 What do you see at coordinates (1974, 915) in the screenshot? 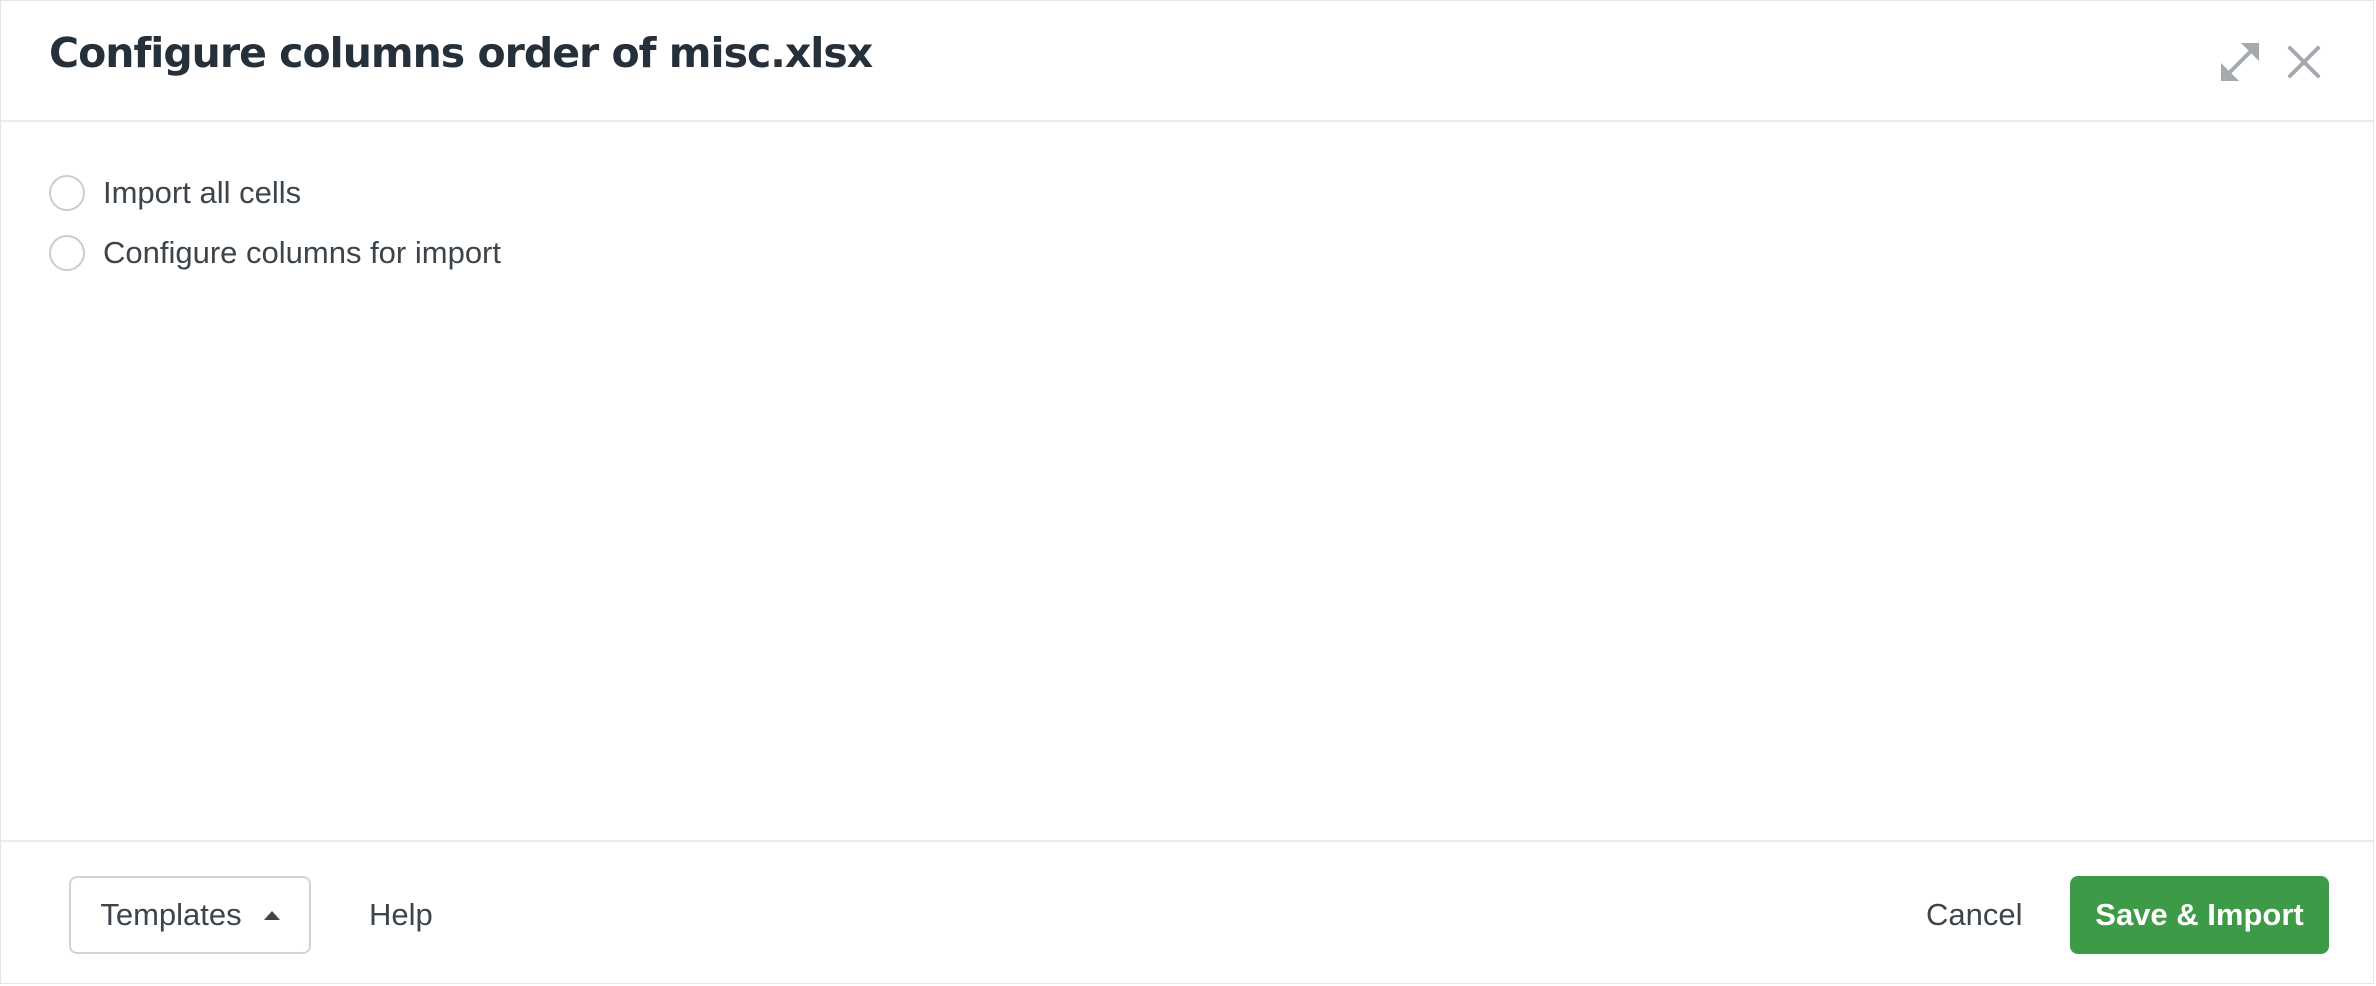
I see `cancel-button: Cancel` at bounding box center [1974, 915].